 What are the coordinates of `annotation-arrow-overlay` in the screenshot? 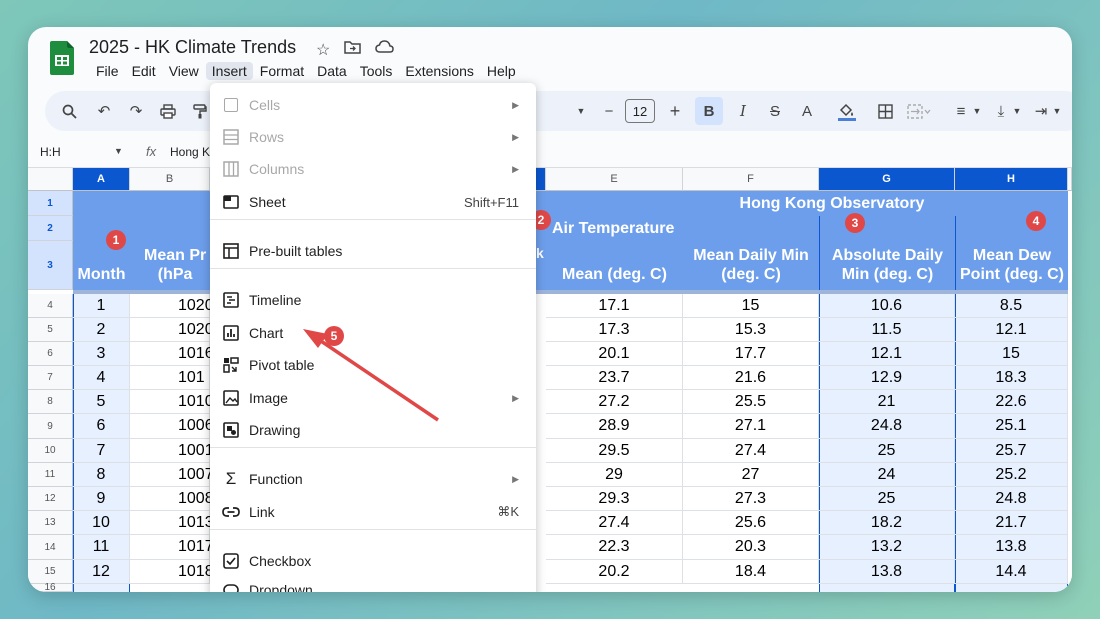 It's located at (371, 375).